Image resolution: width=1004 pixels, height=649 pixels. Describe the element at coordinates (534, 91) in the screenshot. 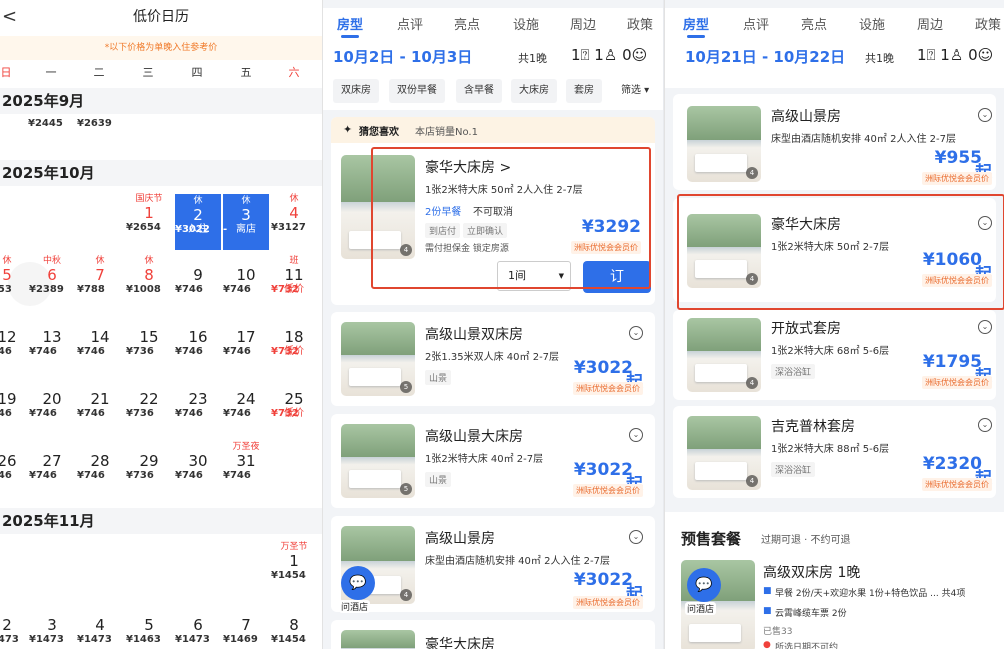

I see `filter-king: 大床房` at that location.